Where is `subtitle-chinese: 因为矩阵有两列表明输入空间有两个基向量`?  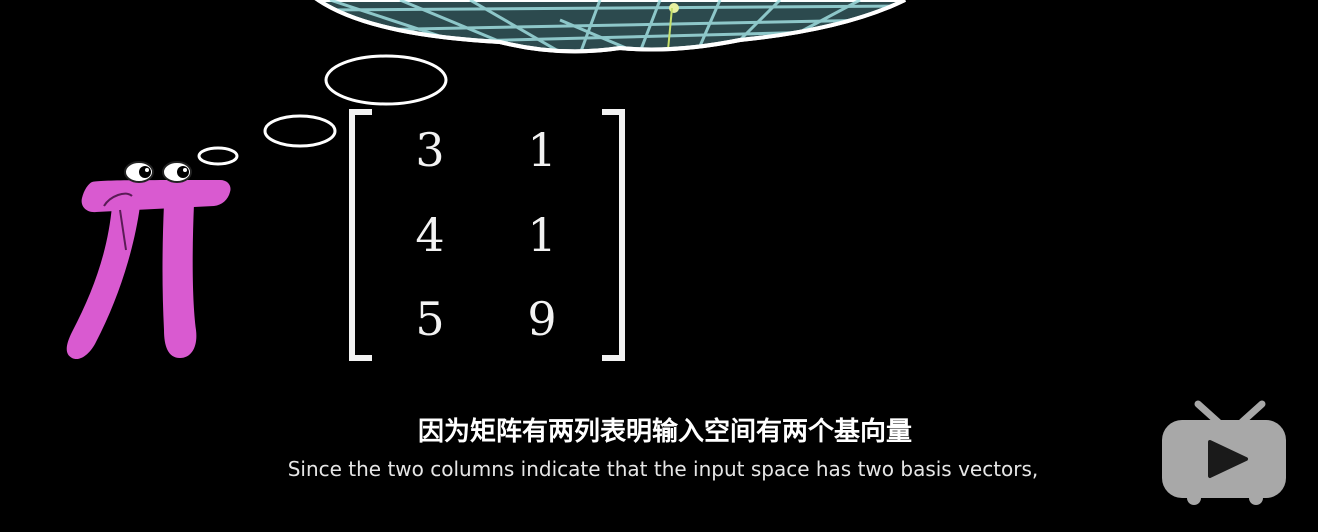 subtitle-chinese: 因为矩阵有两列表明输入空间有两个基向量 is located at coordinates (664, 432).